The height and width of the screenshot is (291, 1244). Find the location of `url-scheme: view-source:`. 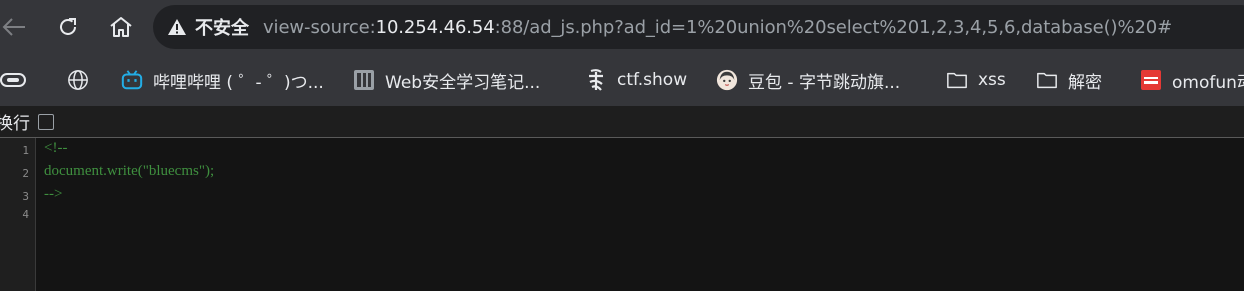

url-scheme: view-source: is located at coordinates (319, 27).